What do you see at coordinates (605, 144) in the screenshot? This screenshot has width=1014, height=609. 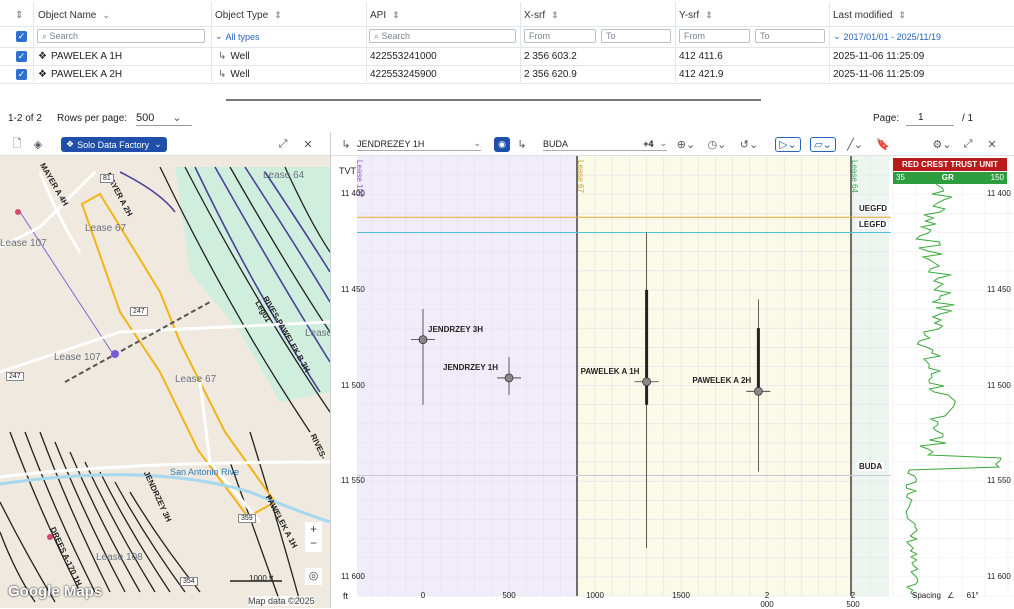 I see `target-select: BUDA +4 ⌄` at bounding box center [605, 144].